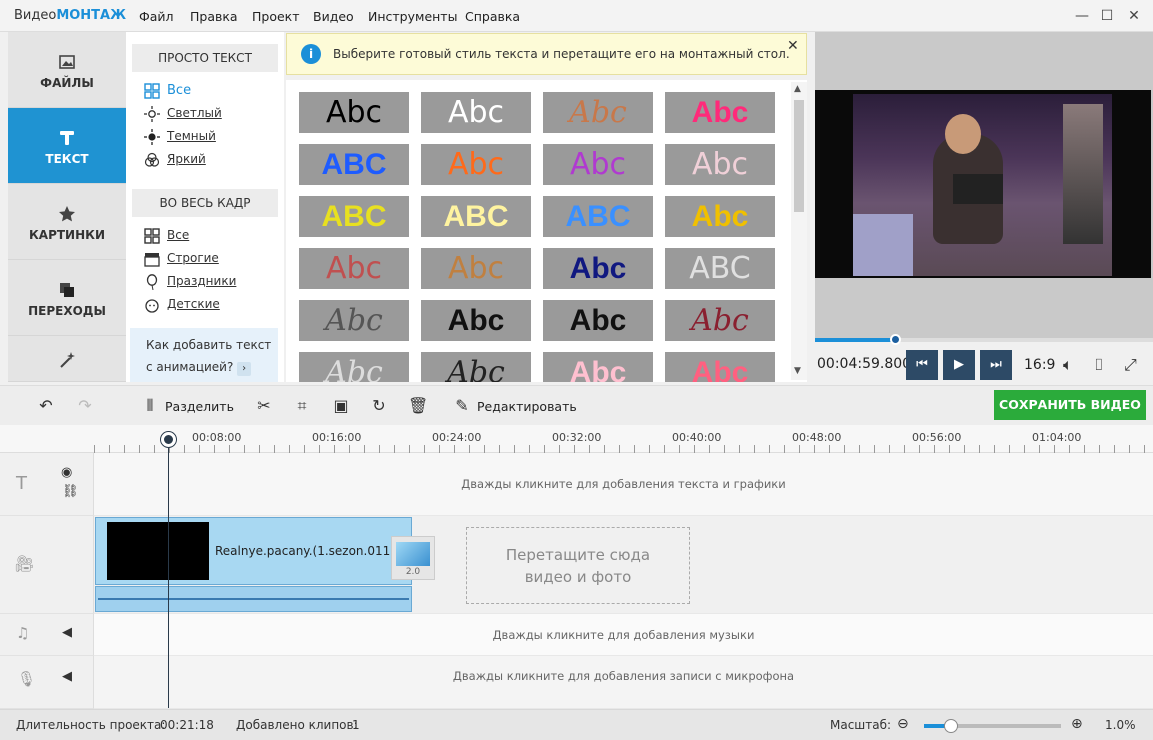  What do you see at coordinates (85, 406) in the screenshot?
I see `redo-icon: ↷` at bounding box center [85, 406].